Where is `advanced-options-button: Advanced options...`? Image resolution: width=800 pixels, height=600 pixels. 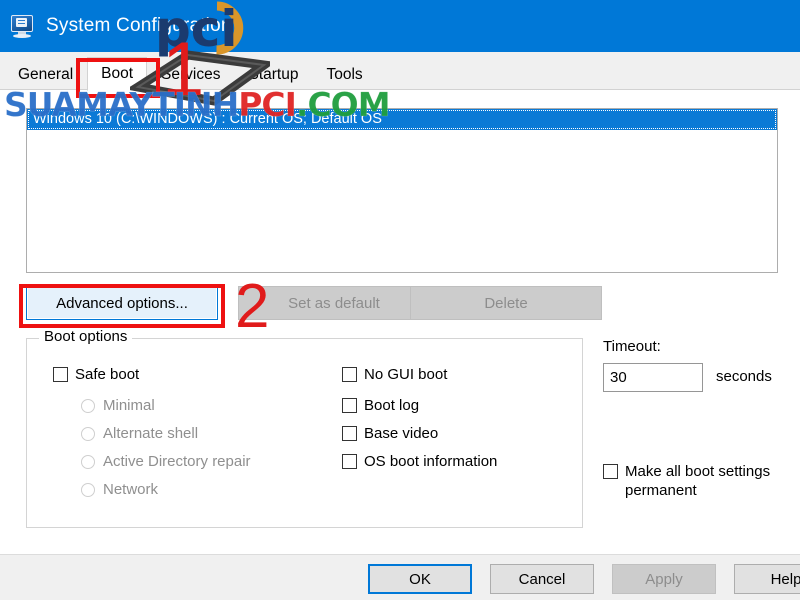
advanced-options-button: Advanced options... is located at coordinates (122, 303).